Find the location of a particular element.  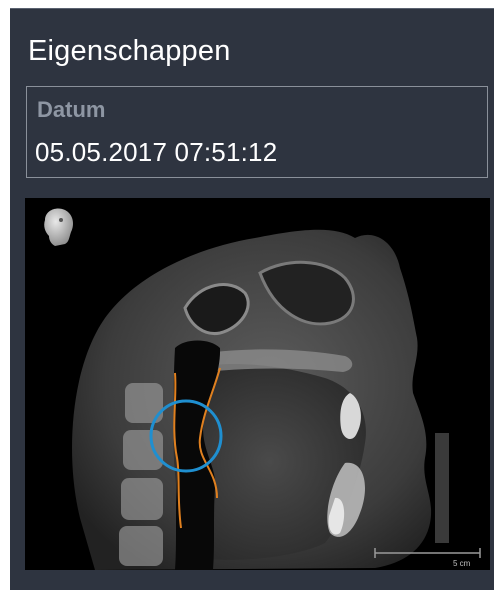

date-field-value: 05.05.2017 07:51:12 is located at coordinates (156, 152).